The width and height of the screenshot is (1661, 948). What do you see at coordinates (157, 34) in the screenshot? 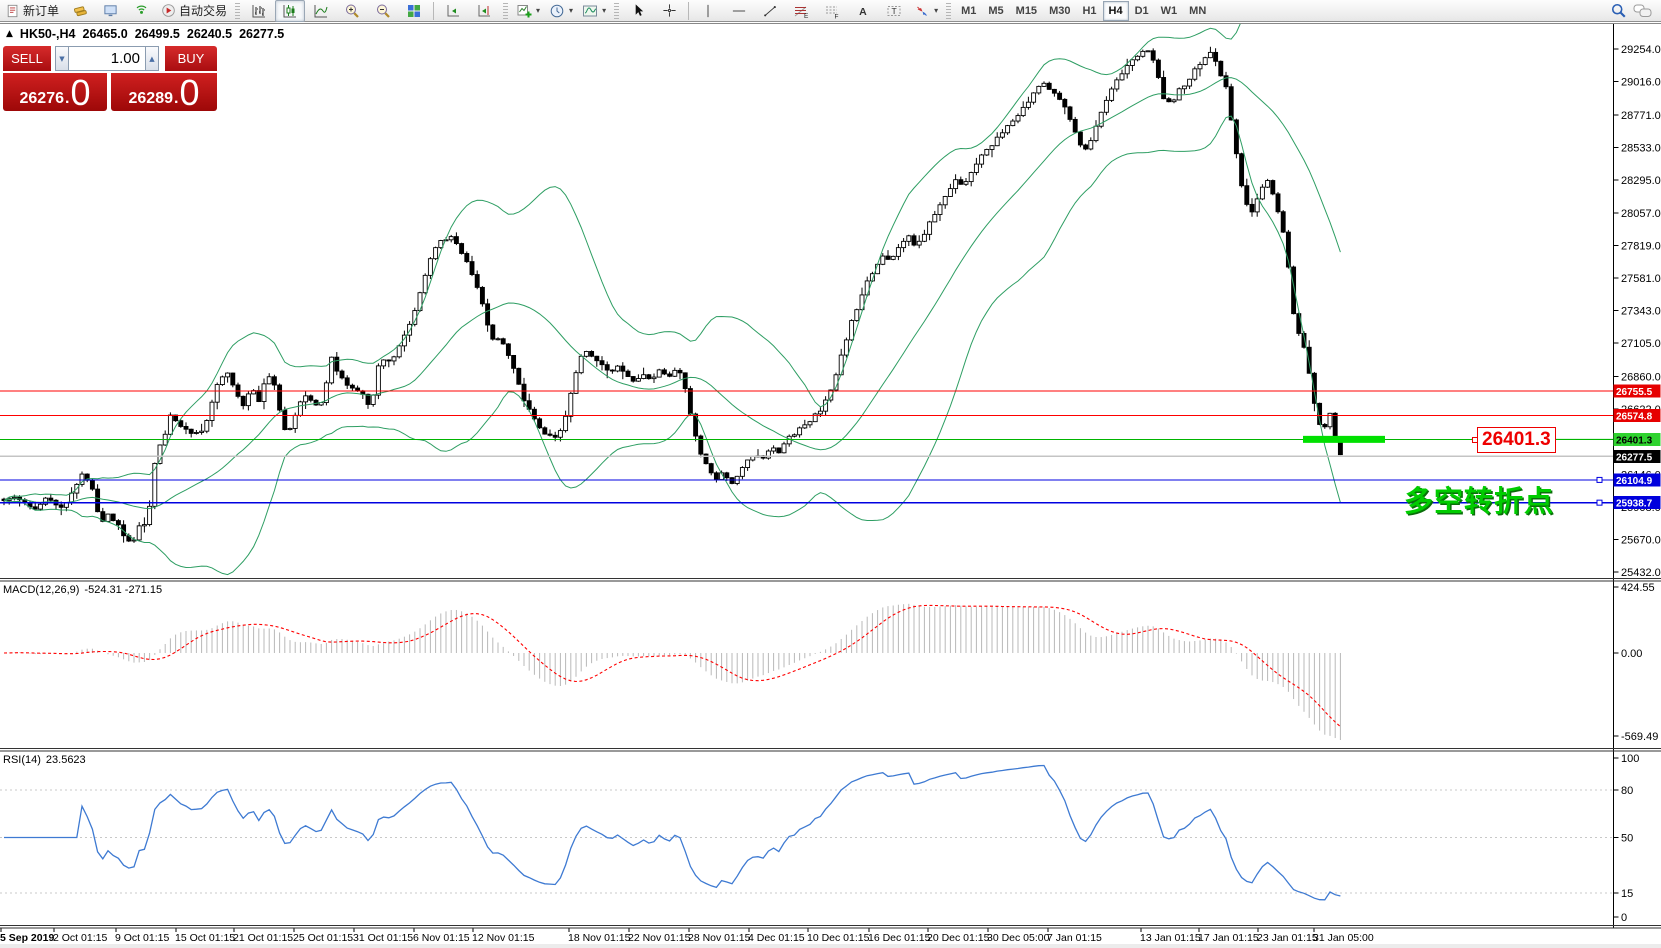
I see `ohlc-high: 26499.5` at bounding box center [157, 34].